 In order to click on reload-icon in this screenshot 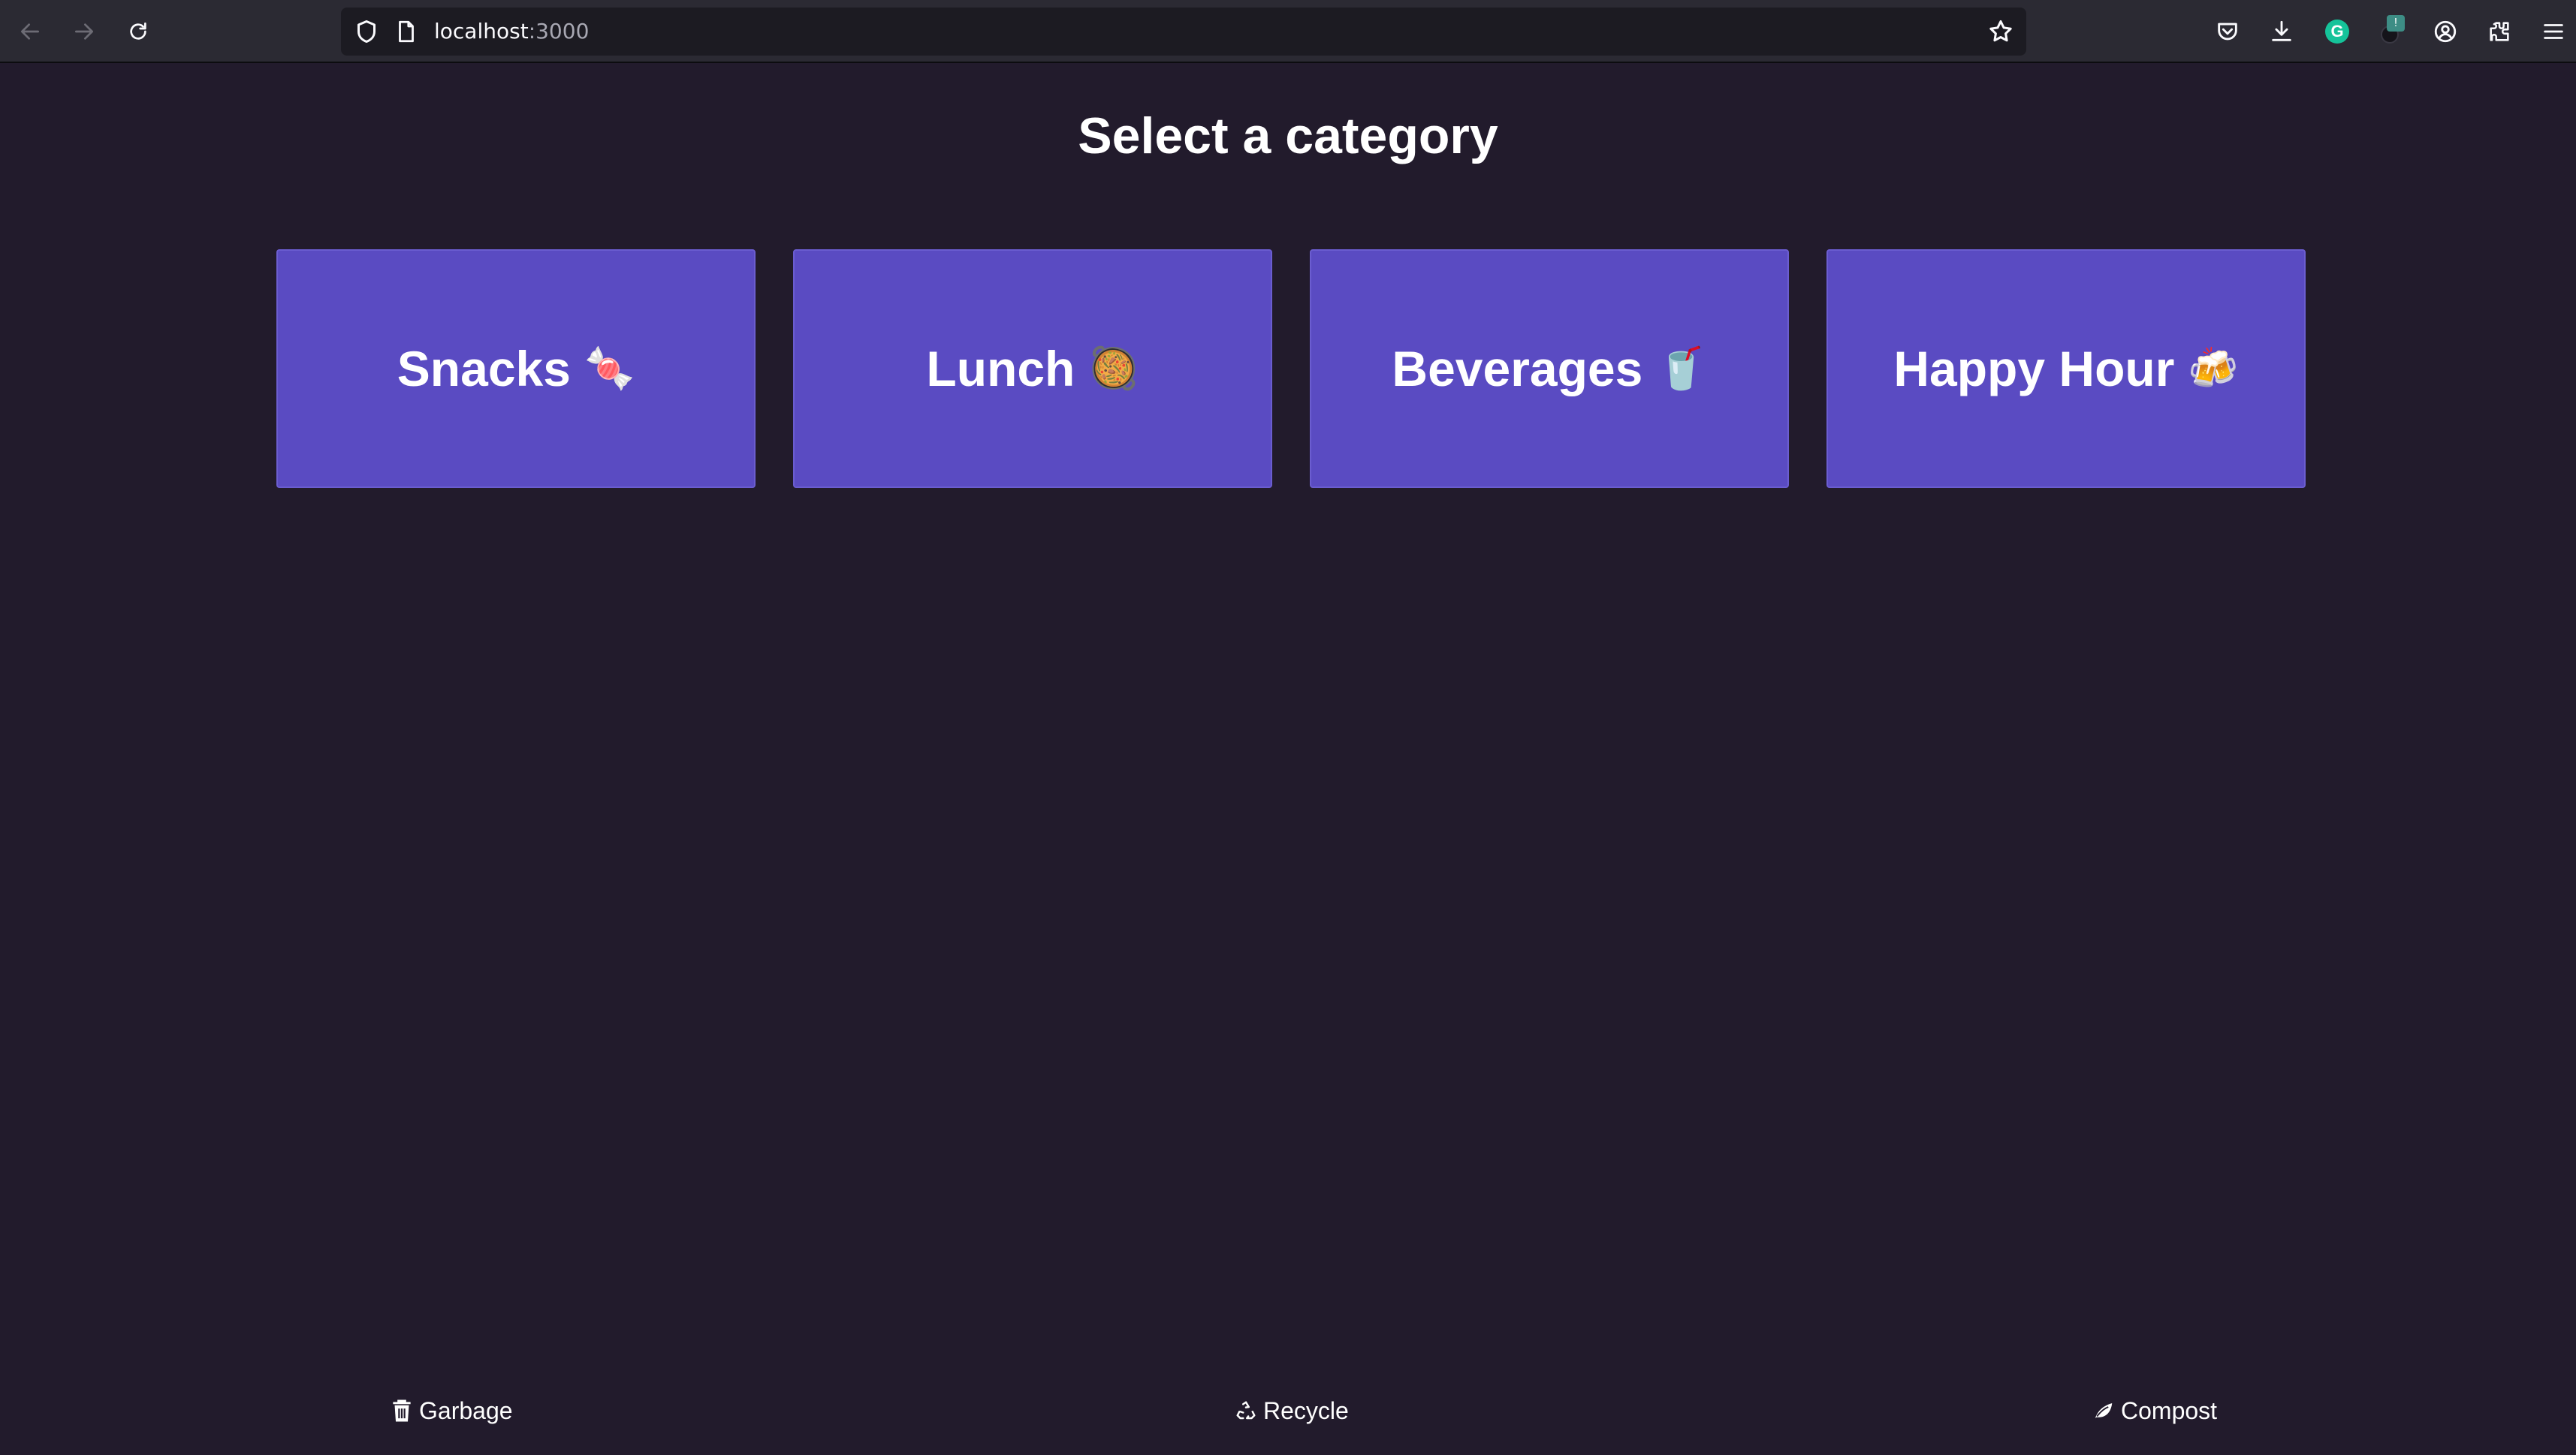, I will do `click(138, 31)`.